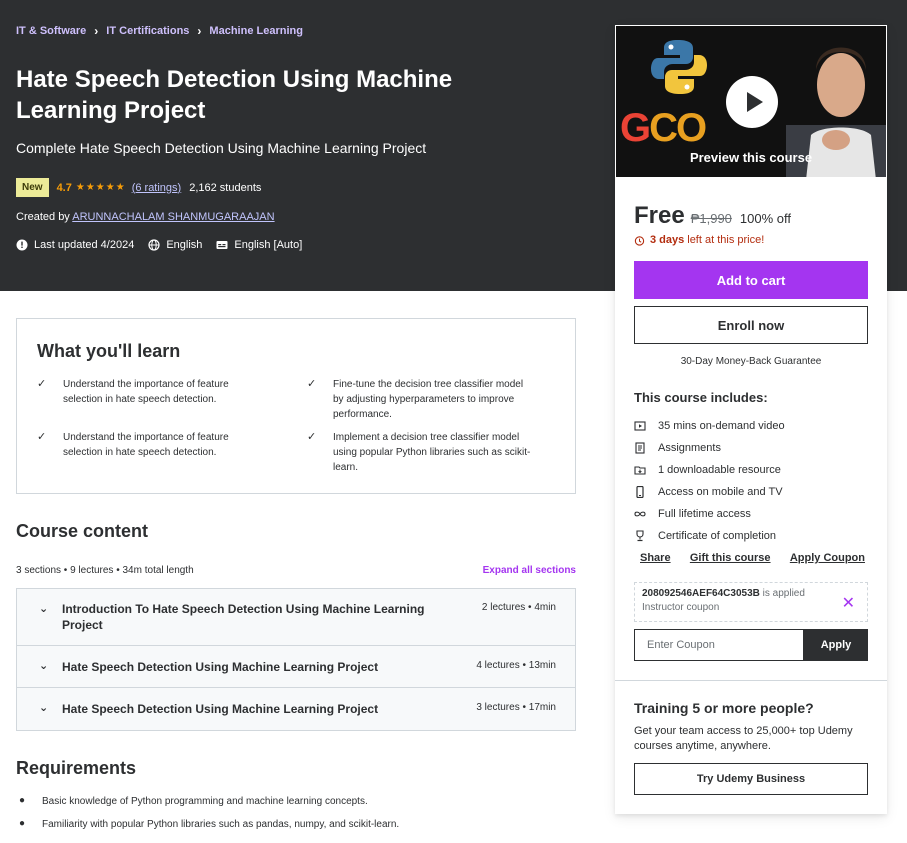  What do you see at coordinates (518, 607) in the screenshot?
I see `section-info: 2 lectures • 4min` at bounding box center [518, 607].